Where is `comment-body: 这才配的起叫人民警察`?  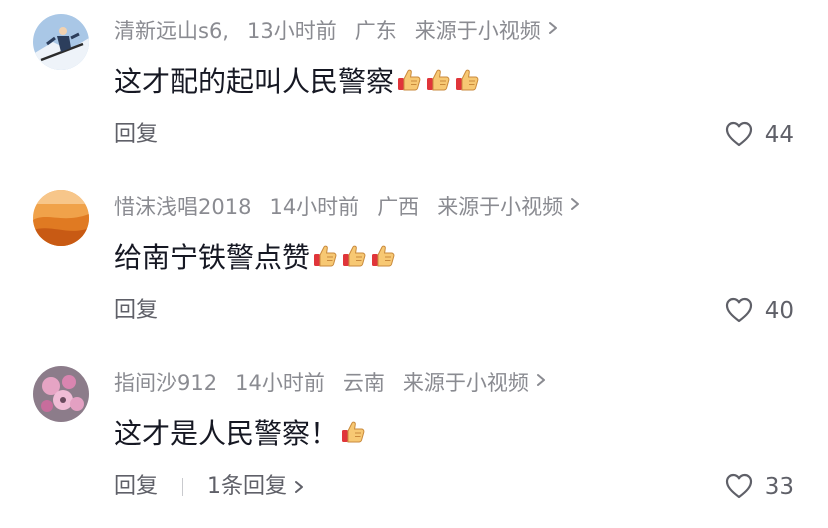 comment-body: 这才配的起叫人民警察 is located at coordinates (254, 81).